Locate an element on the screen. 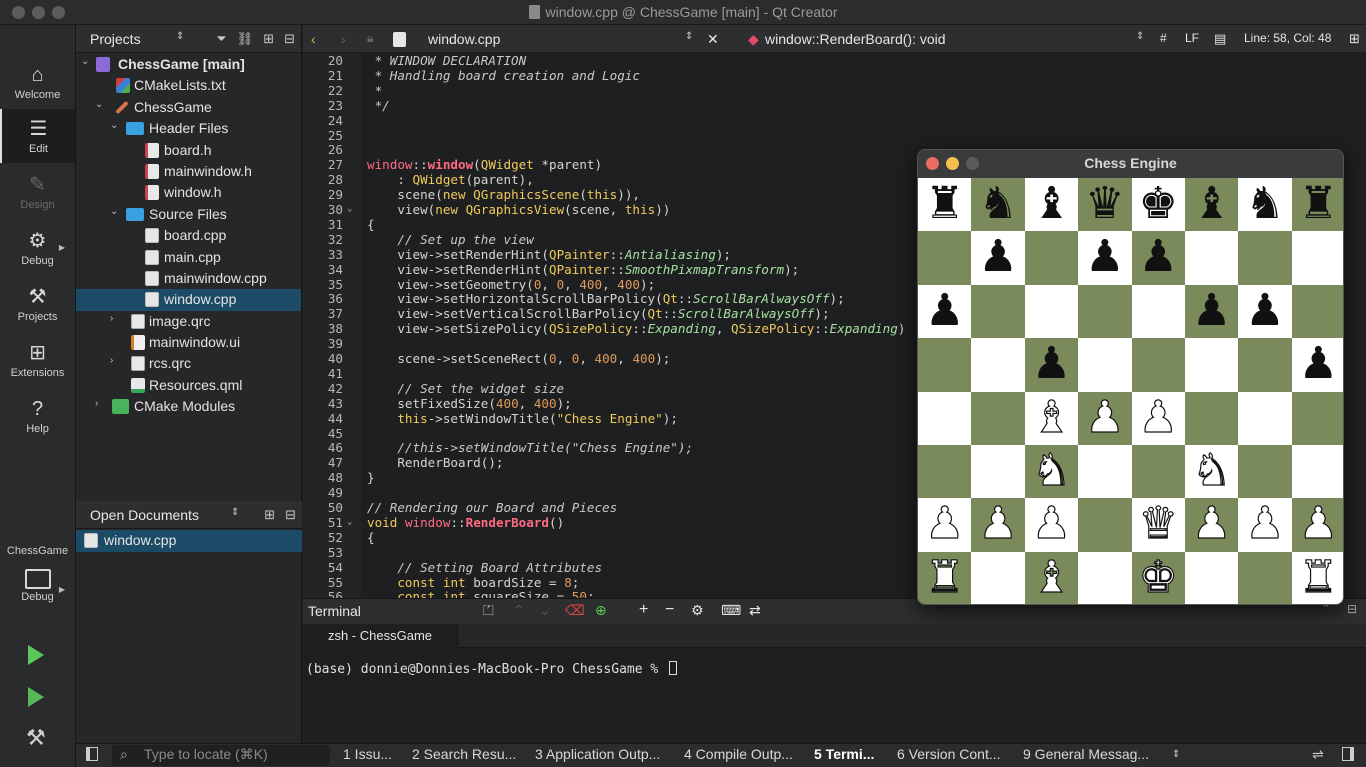 This screenshot has width=1366, height=767. close-document-icon: ✕ is located at coordinates (713, 39).